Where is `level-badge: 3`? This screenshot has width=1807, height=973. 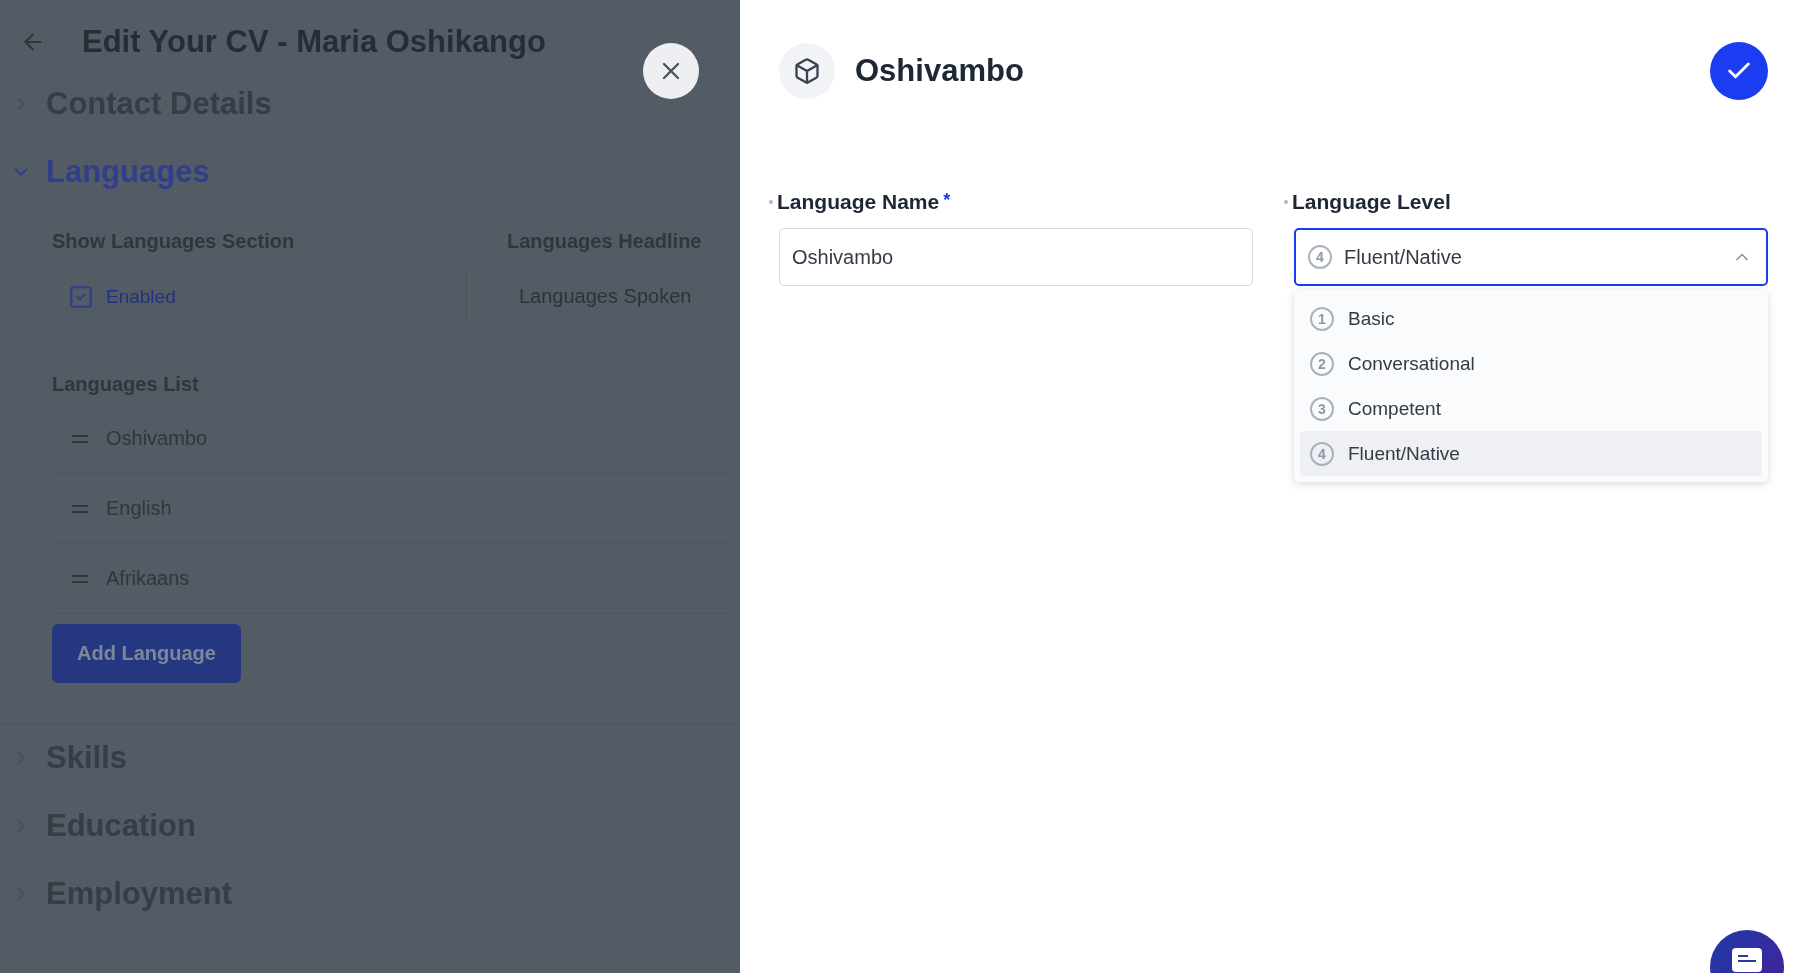 level-badge: 3 is located at coordinates (1322, 408).